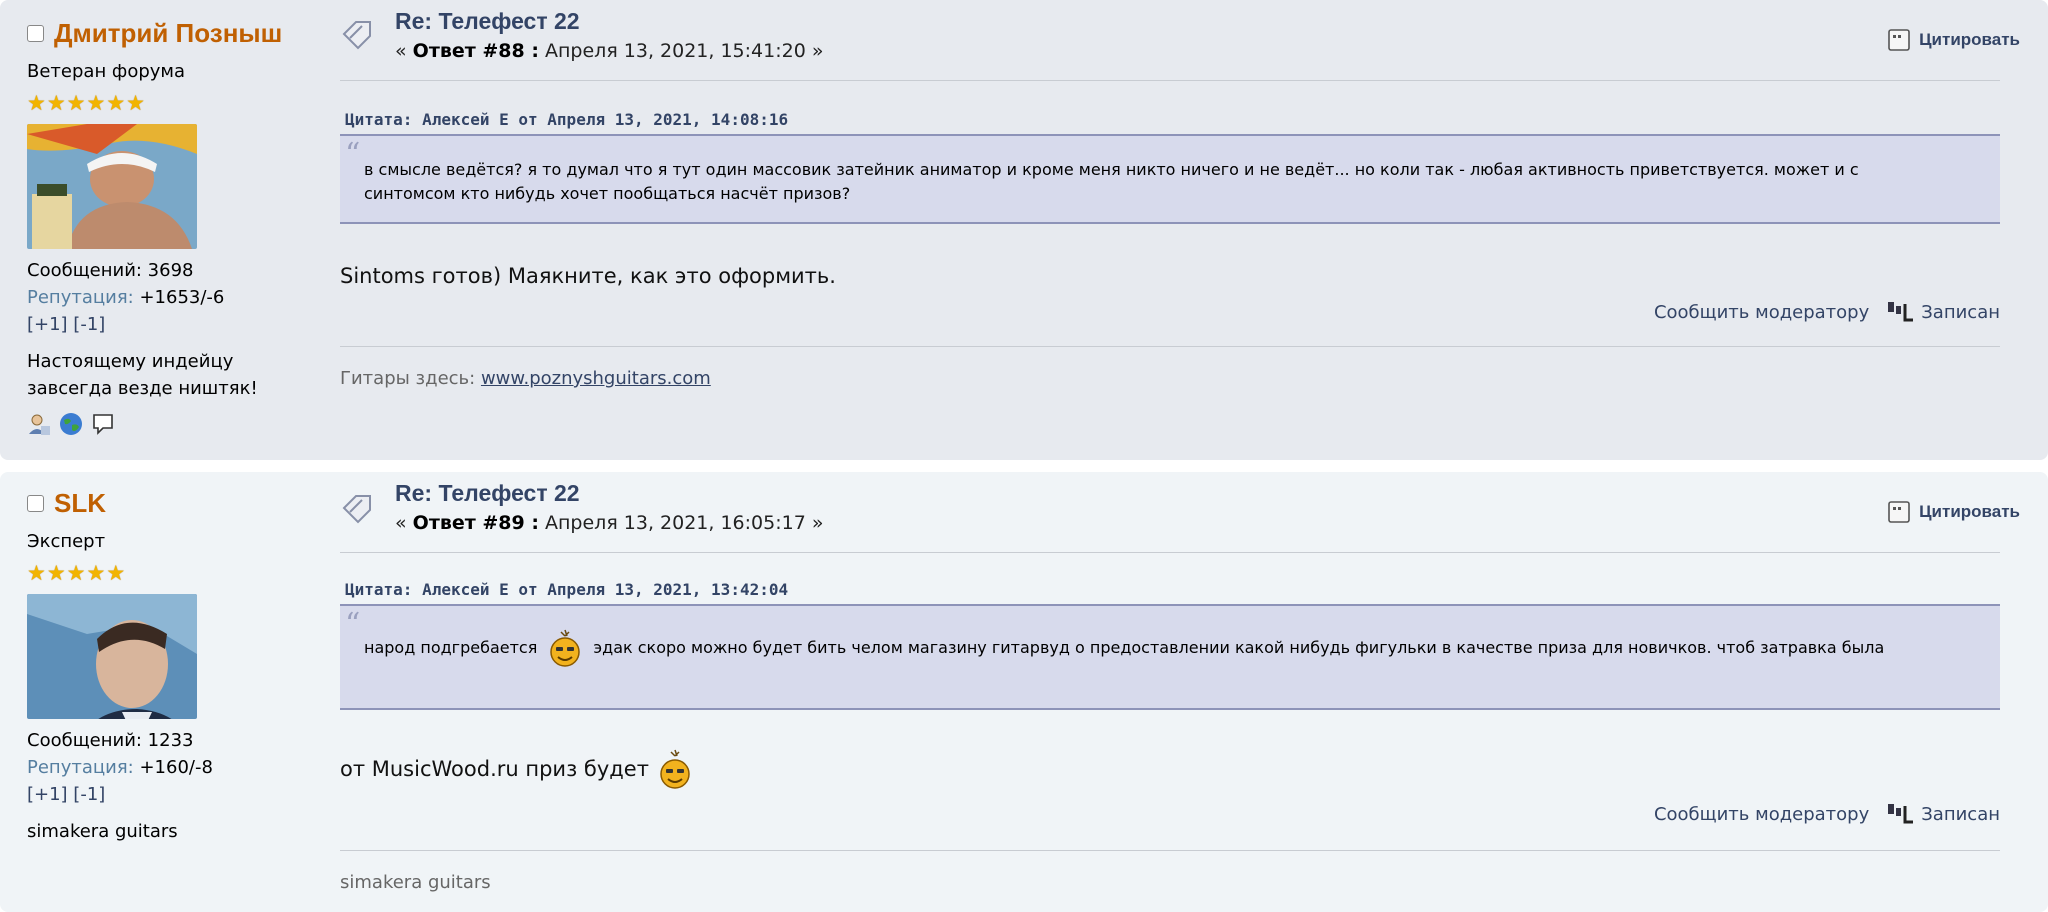 The image size is (2048, 912). What do you see at coordinates (110, 270) in the screenshot?
I see `message-count: Сообщений: 3698` at bounding box center [110, 270].